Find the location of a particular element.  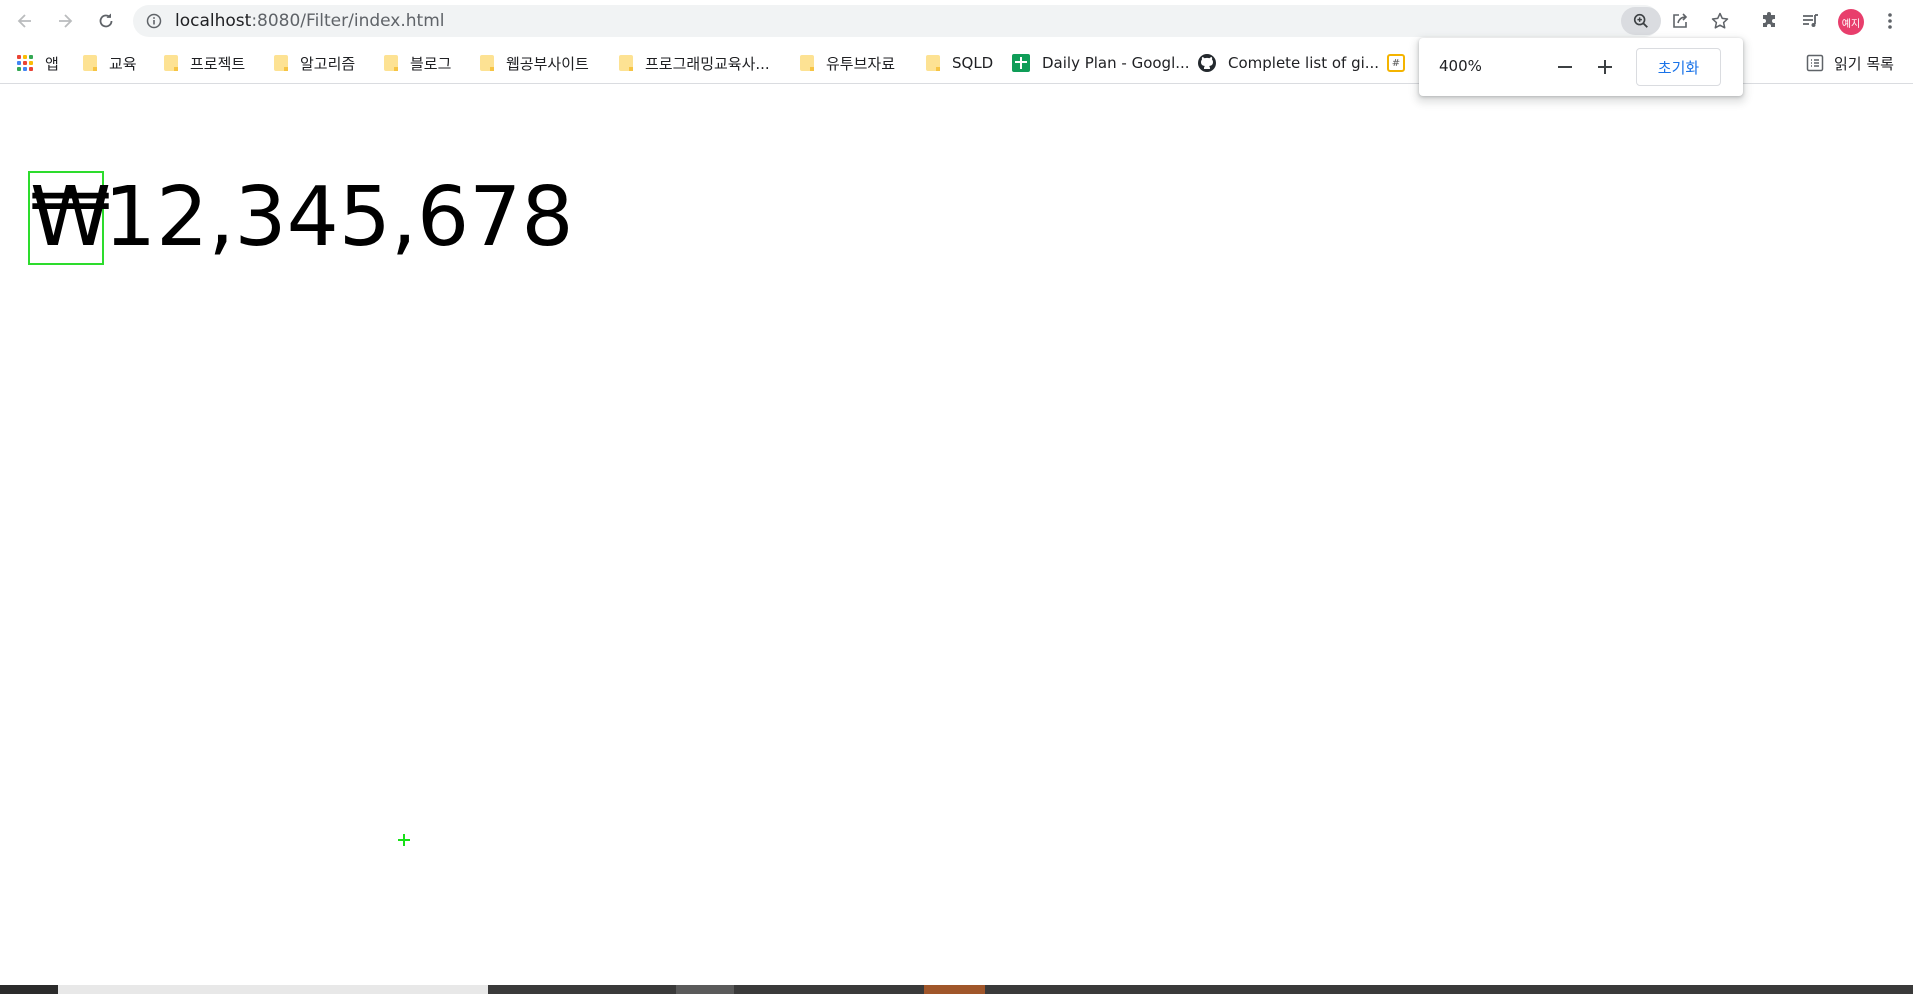

sheets-icon is located at coordinates (1021, 63).